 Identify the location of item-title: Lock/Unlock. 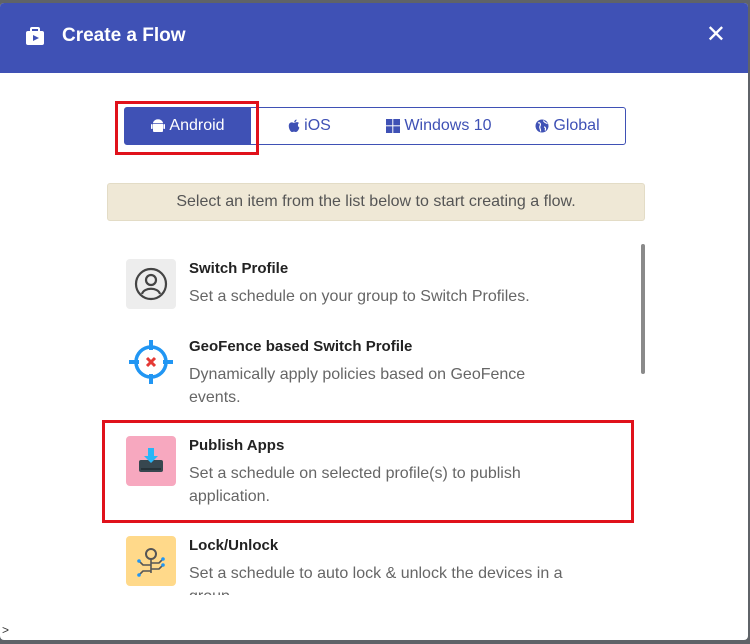
(234, 545).